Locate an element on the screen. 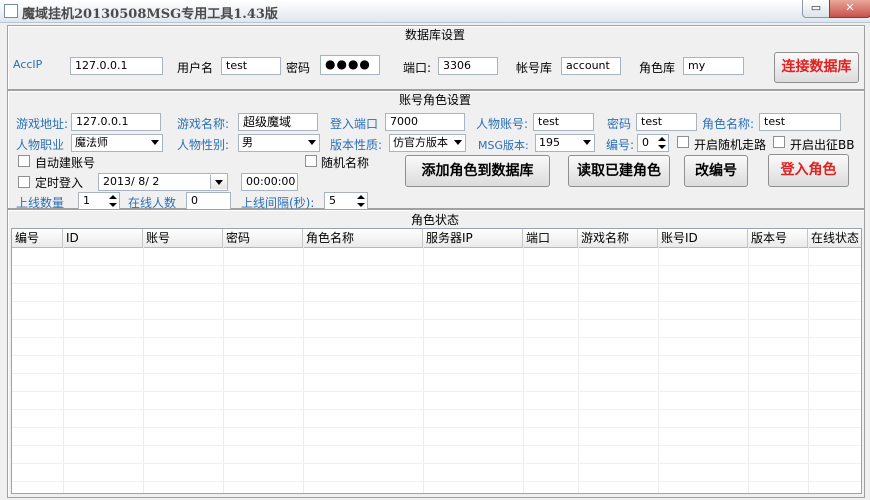 The image size is (870, 500). msg-version-value: 195 is located at coordinates (549, 142).